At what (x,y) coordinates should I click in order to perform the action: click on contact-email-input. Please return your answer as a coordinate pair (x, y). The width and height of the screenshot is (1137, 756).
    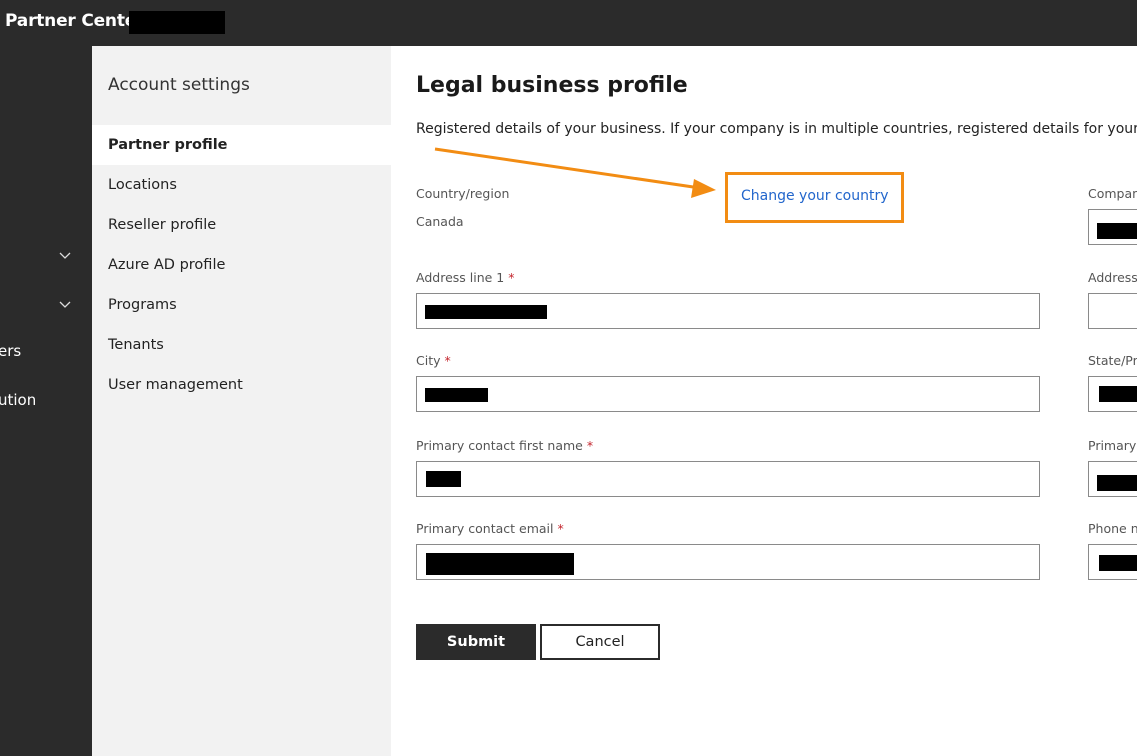
    Looking at the image, I should click on (728, 562).